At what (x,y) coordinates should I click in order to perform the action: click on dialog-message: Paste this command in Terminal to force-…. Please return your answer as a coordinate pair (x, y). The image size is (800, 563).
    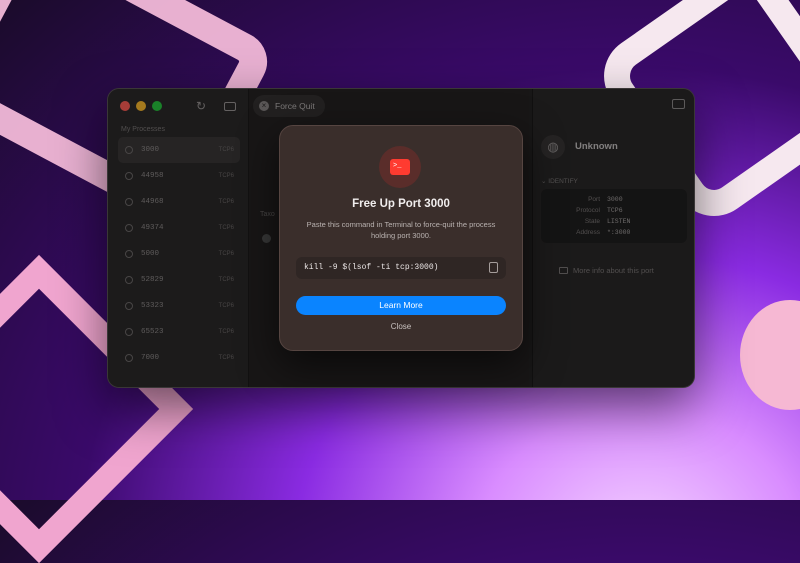
    Looking at the image, I should click on (401, 230).